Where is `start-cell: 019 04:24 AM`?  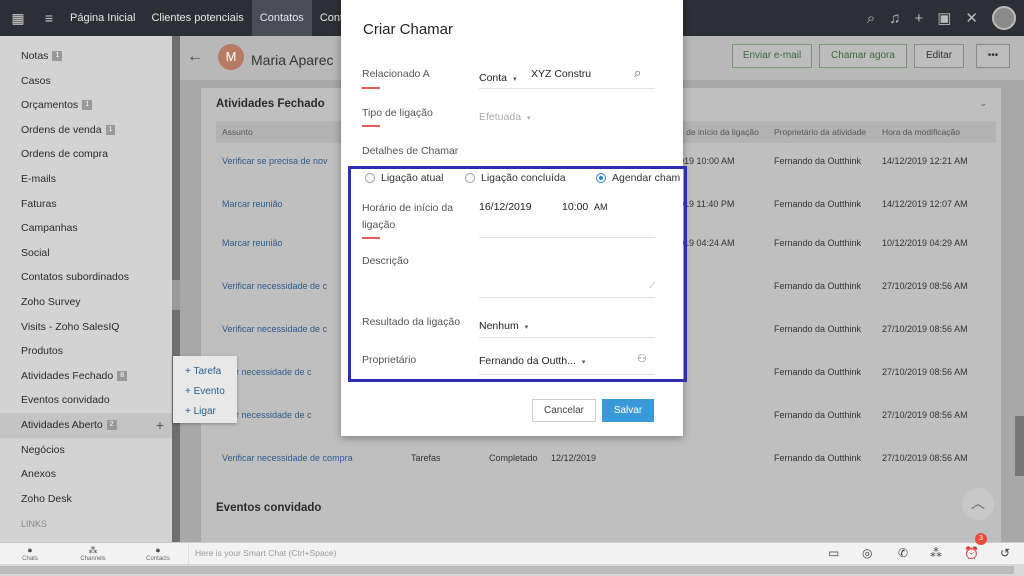
start-cell: 019 04:24 AM is located at coordinates (707, 243).